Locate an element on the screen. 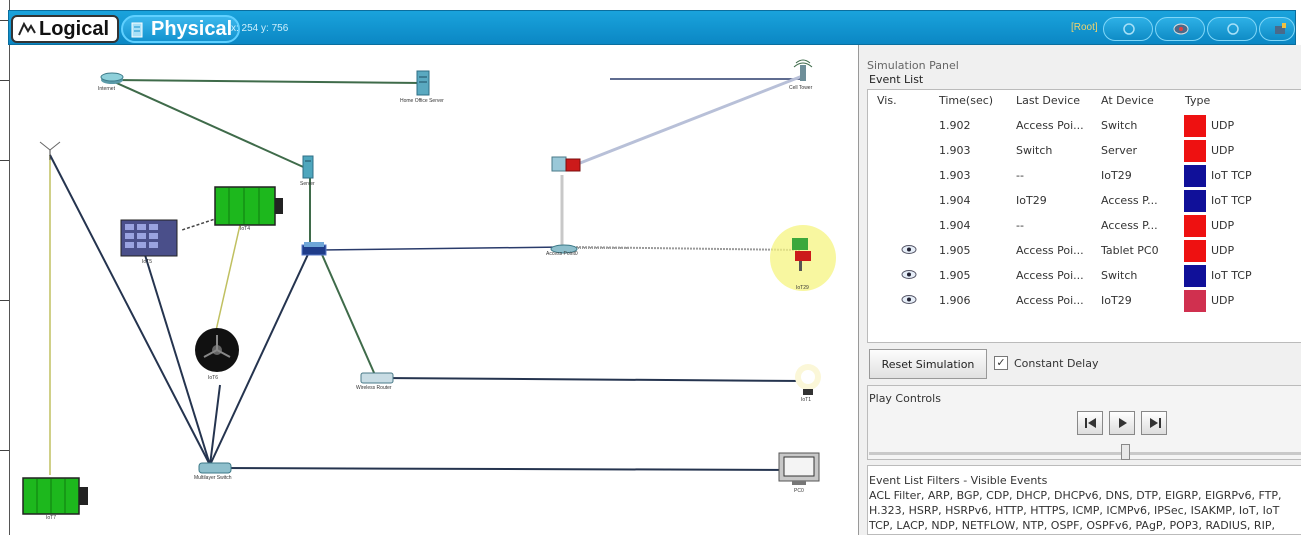 The image size is (1301, 535). switch-device is located at coordinates (314, 251).